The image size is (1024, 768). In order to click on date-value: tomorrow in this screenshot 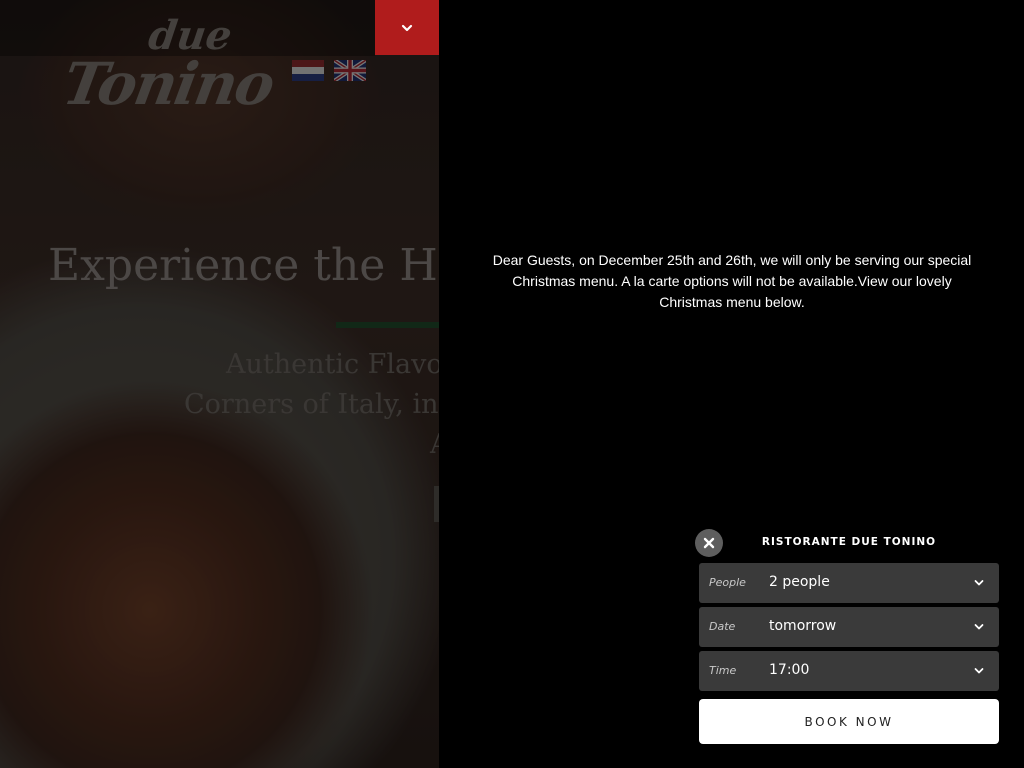, I will do `click(803, 626)`.